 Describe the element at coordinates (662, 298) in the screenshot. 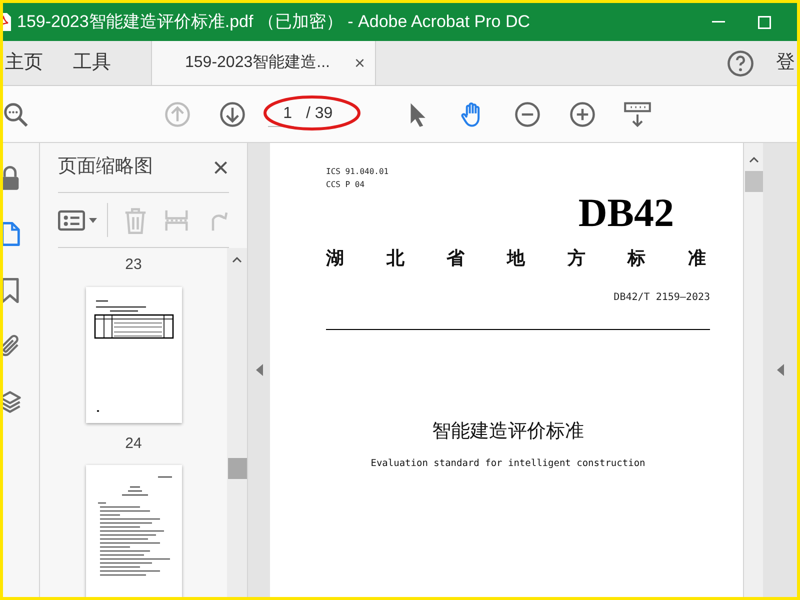

I see `standard-number: DB42/T 2159—2023` at that location.